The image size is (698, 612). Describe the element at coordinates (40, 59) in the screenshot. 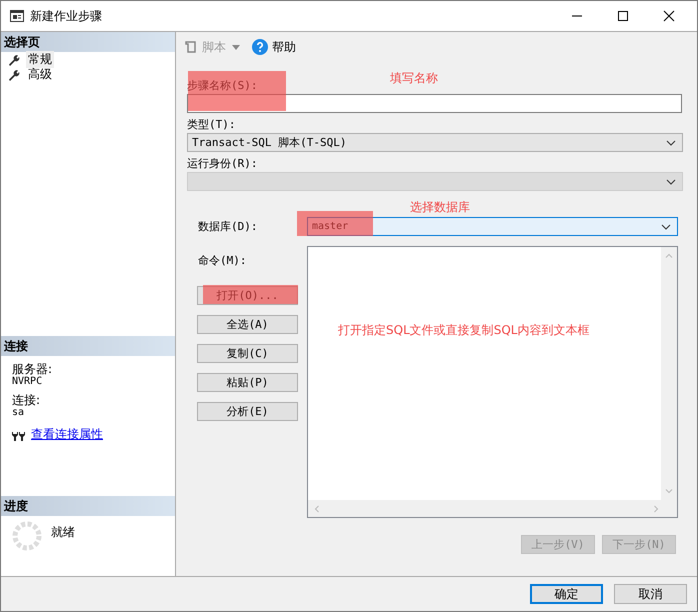

I see `page-item: 常规` at that location.